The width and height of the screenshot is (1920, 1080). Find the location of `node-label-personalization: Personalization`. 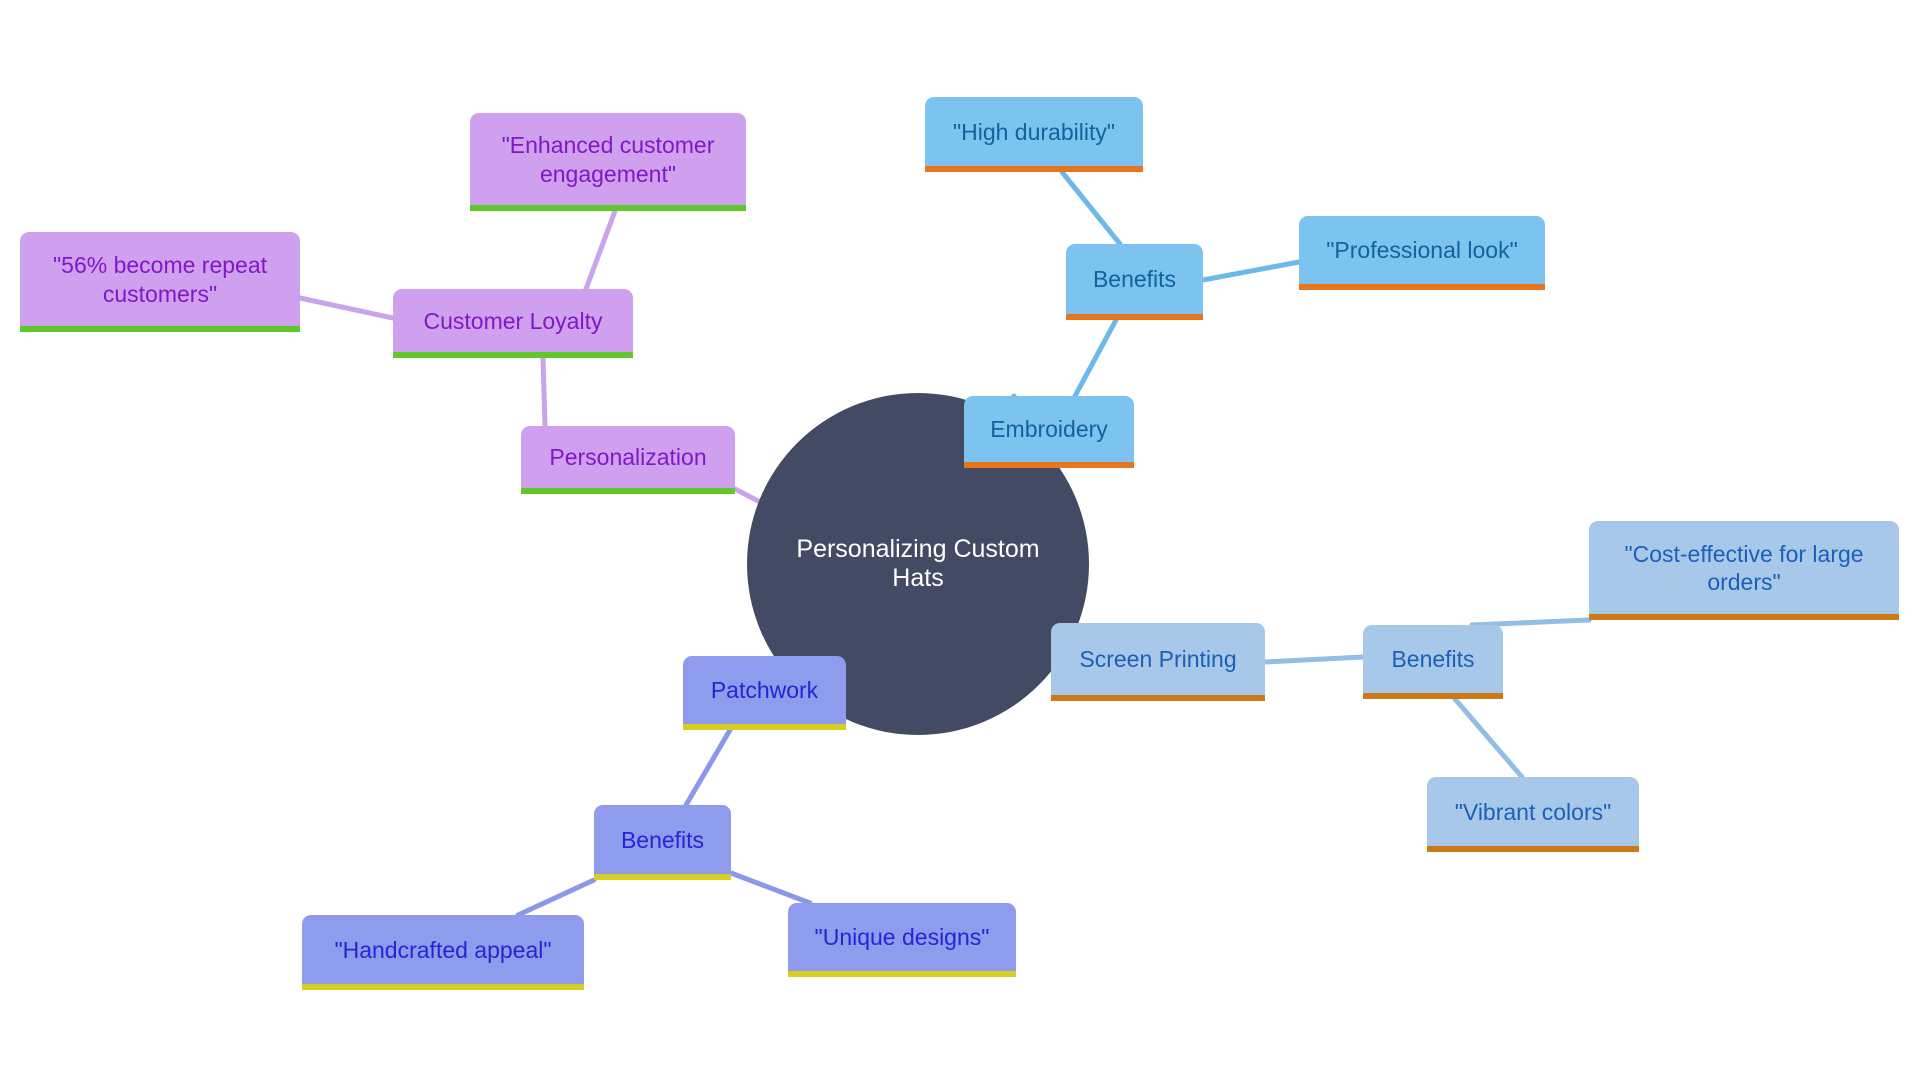

node-label-personalization: Personalization is located at coordinates (628, 457).